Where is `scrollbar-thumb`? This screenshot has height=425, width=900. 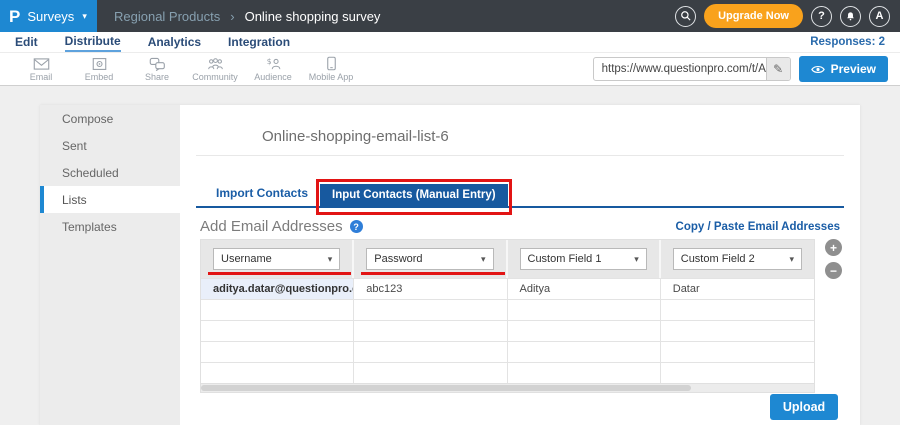 scrollbar-thumb is located at coordinates (446, 388).